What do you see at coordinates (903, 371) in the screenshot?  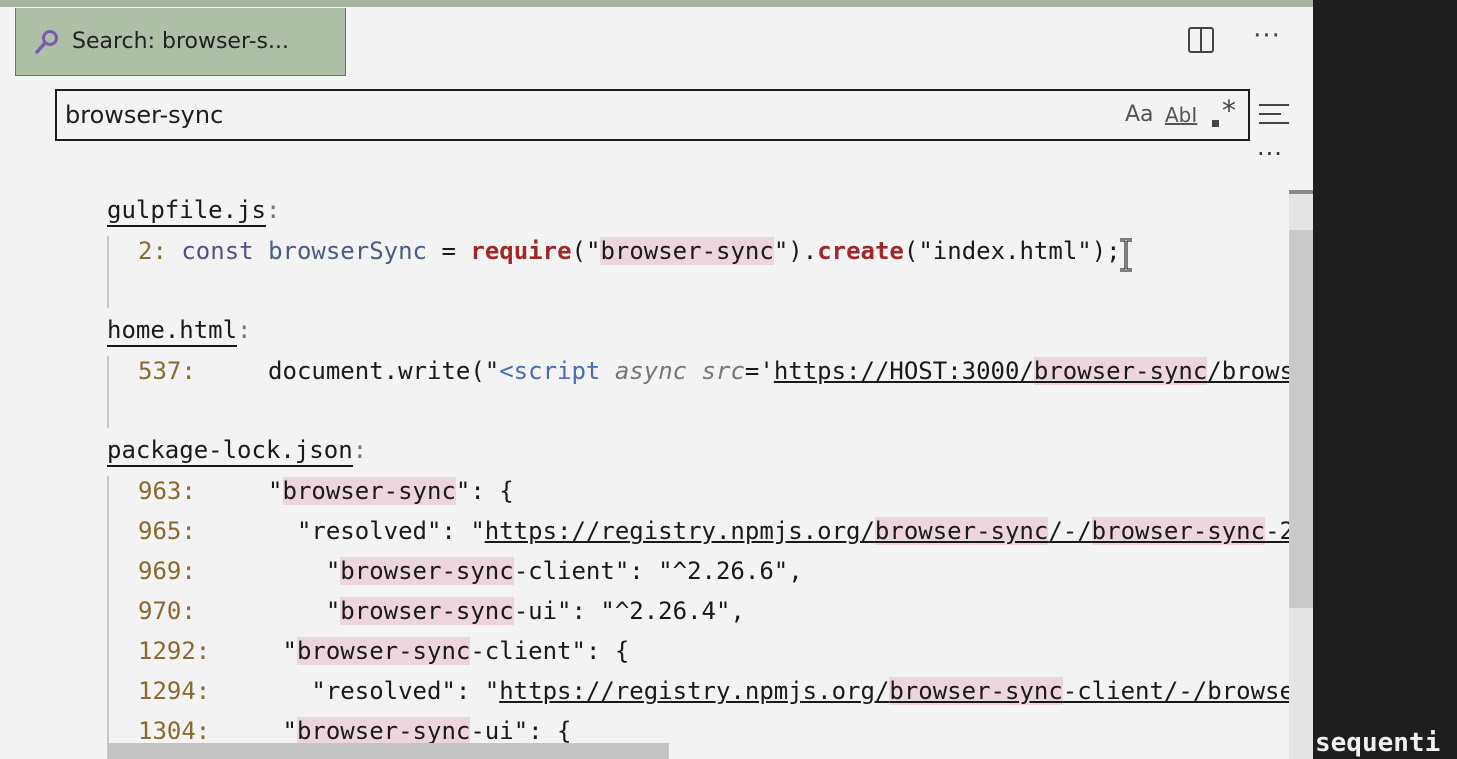 I see `code-text: https://HOST:3000/` at bounding box center [903, 371].